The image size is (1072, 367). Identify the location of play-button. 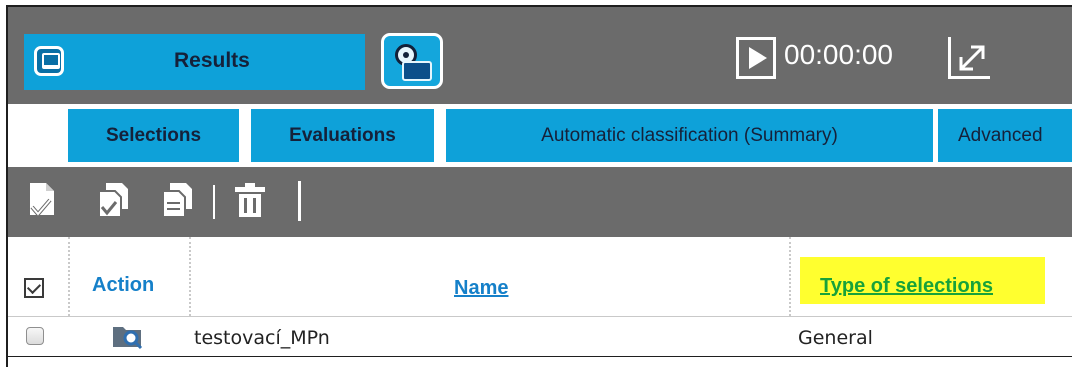
(756, 58).